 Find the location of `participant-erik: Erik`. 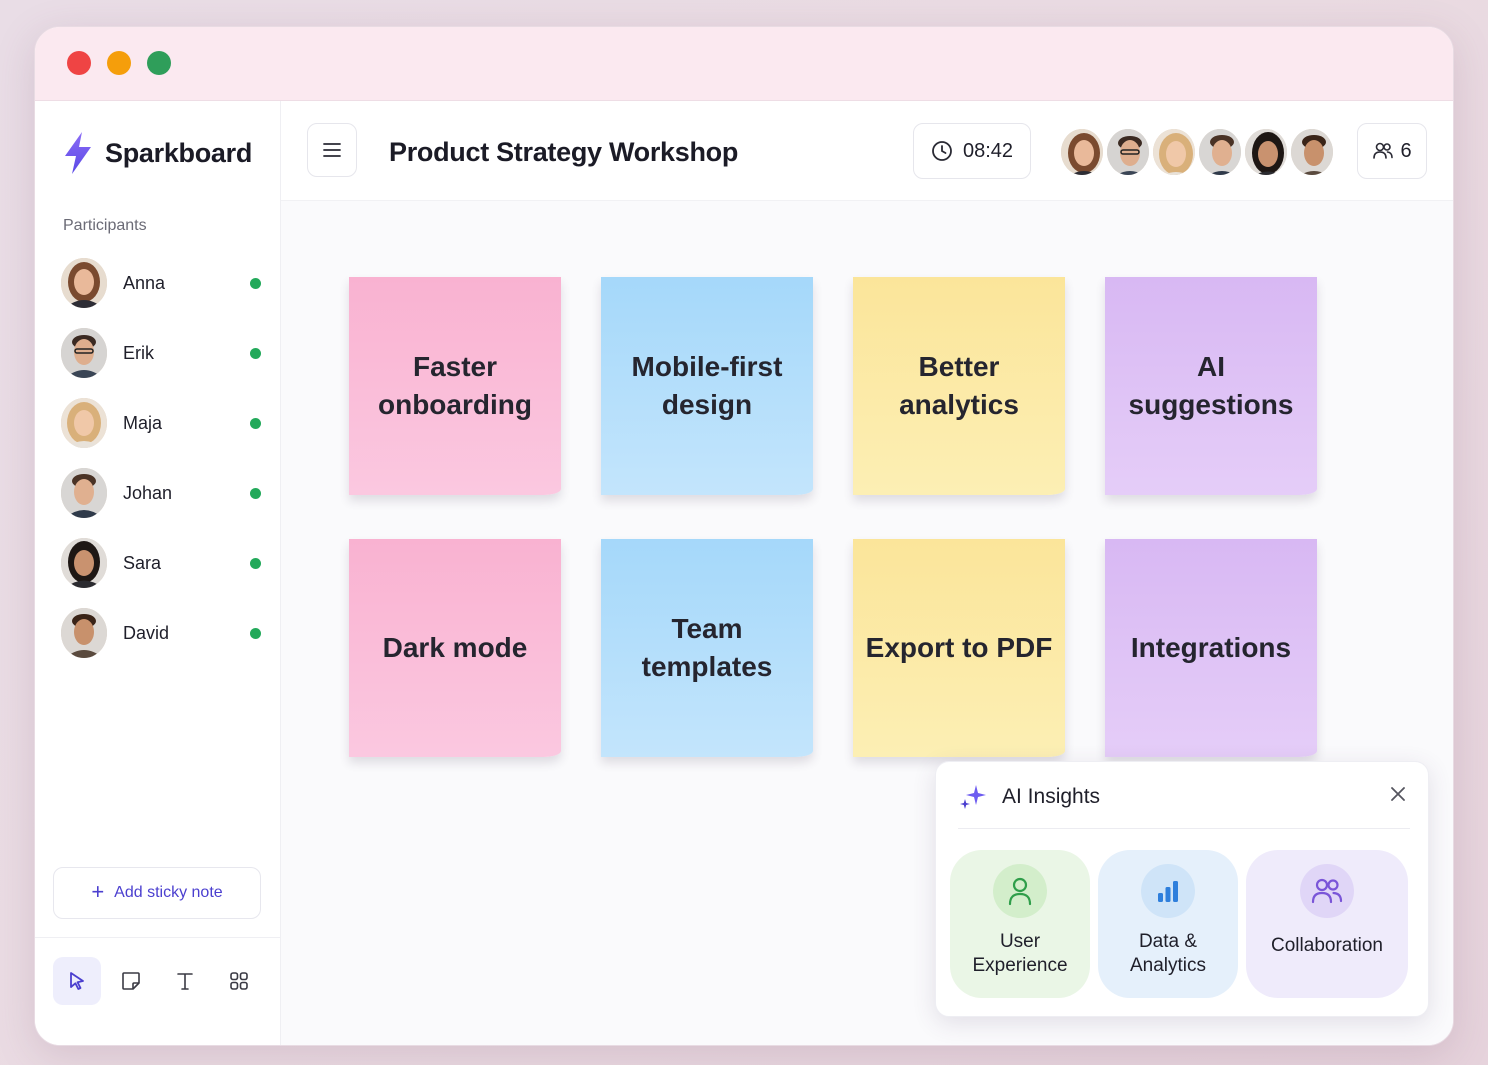

participant-erik: Erik is located at coordinates (161, 353).